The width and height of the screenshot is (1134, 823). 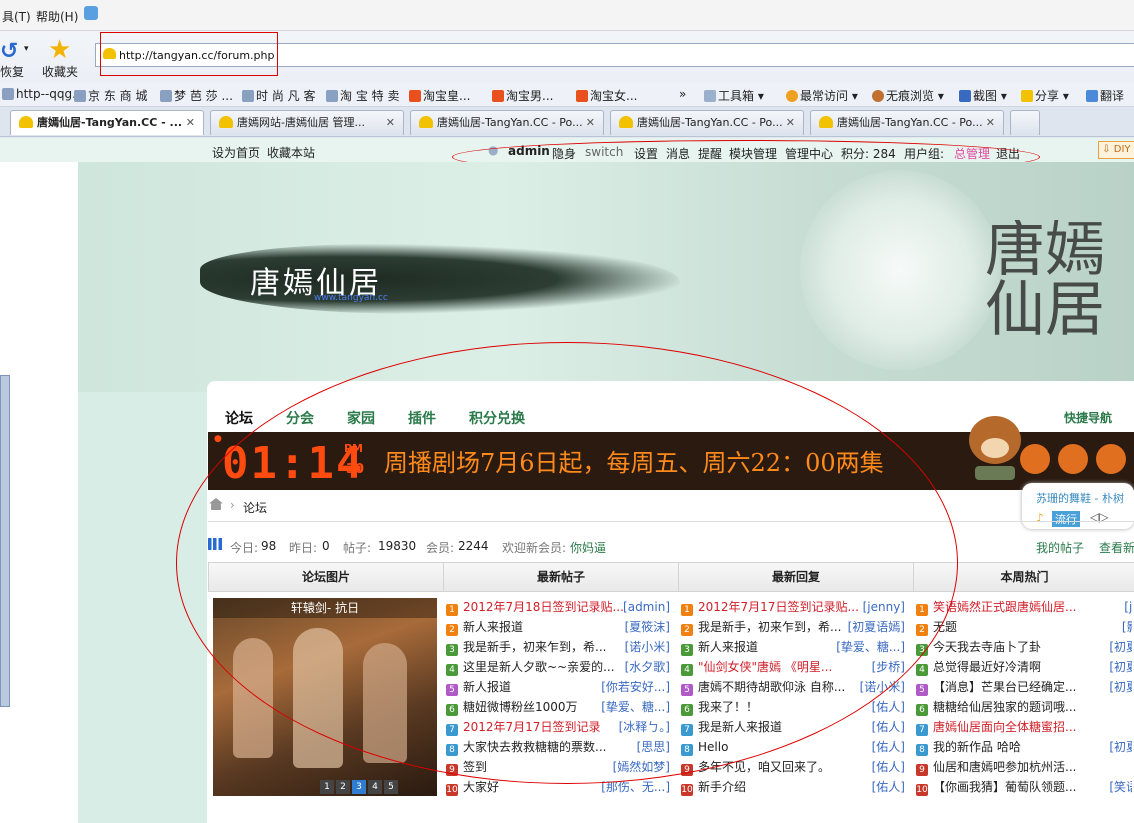 What do you see at coordinates (1088, 417) in the screenshot?
I see `quick-nav-link: 快捷导航` at bounding box center [1088, 417].